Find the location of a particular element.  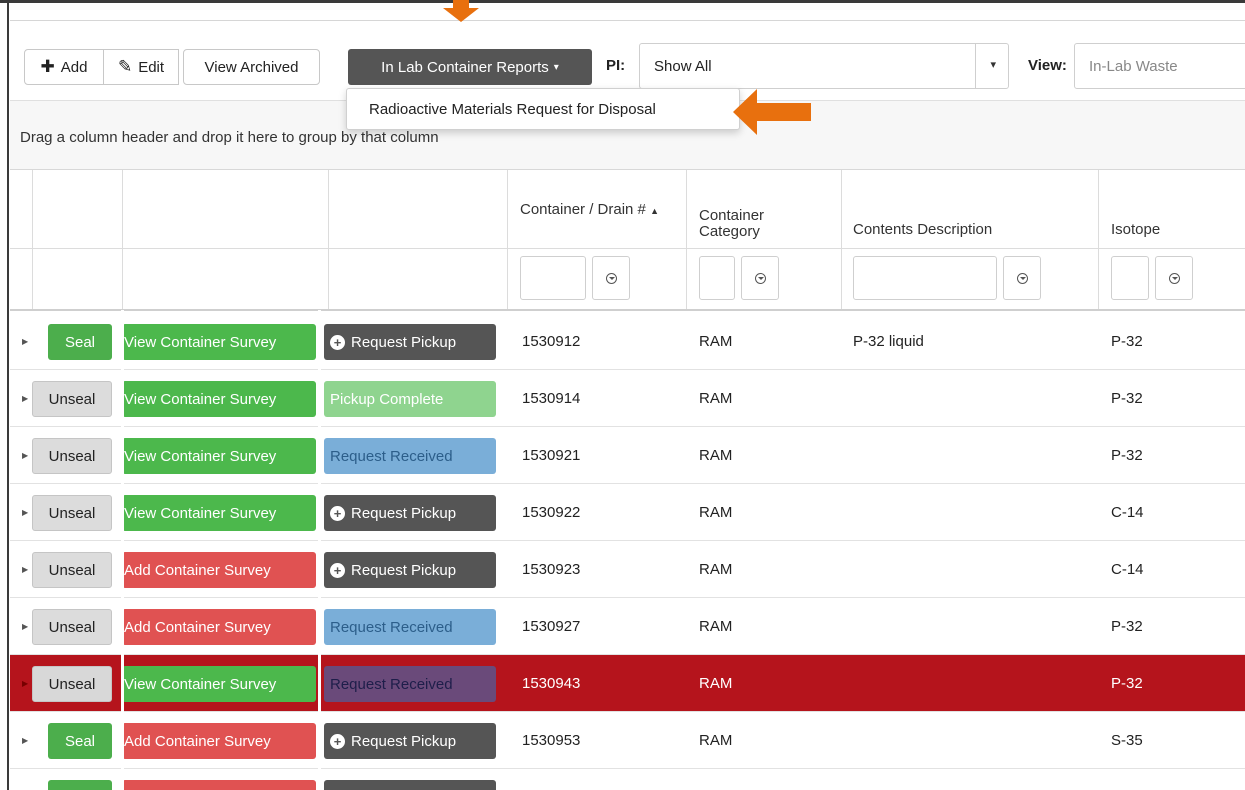

reports-dropdown-label: In Lab Container Reports is located at coordinates (465, 67).